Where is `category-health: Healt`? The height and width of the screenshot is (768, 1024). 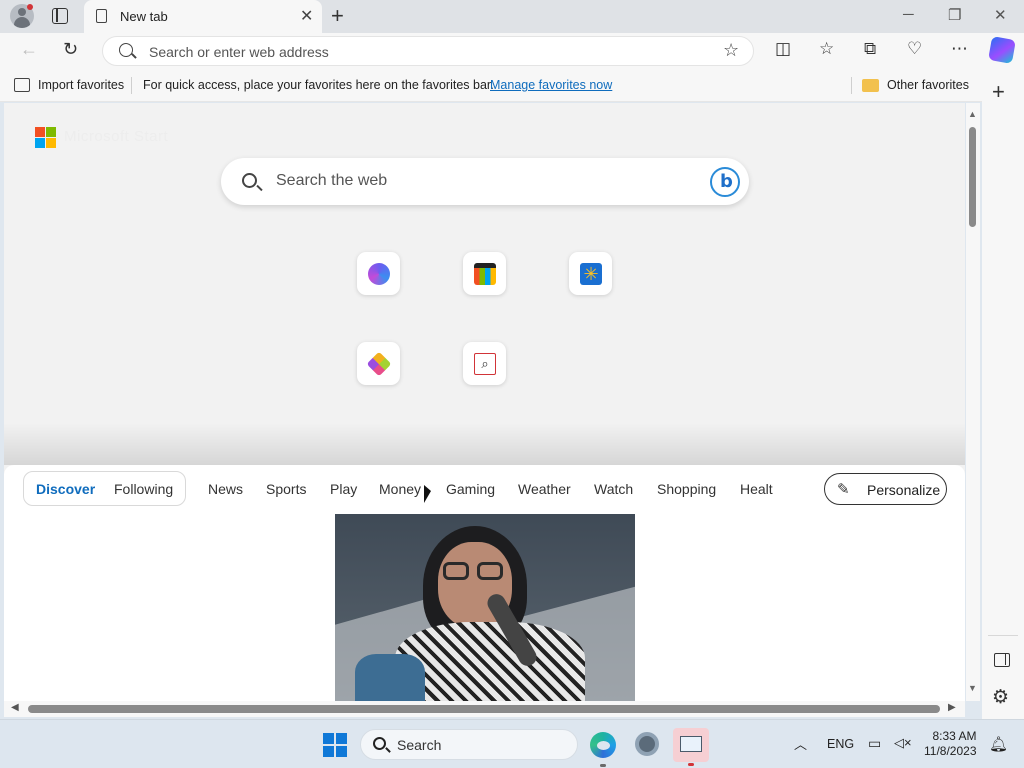 category-health: Healt is located at coordinates (756, 489).